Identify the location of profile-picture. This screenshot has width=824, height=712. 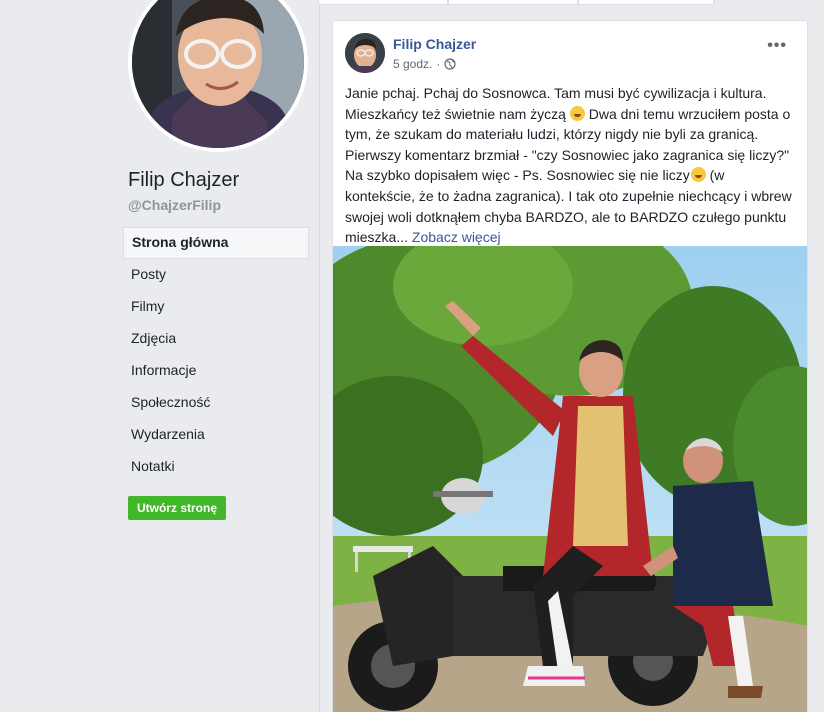
(218, 74).